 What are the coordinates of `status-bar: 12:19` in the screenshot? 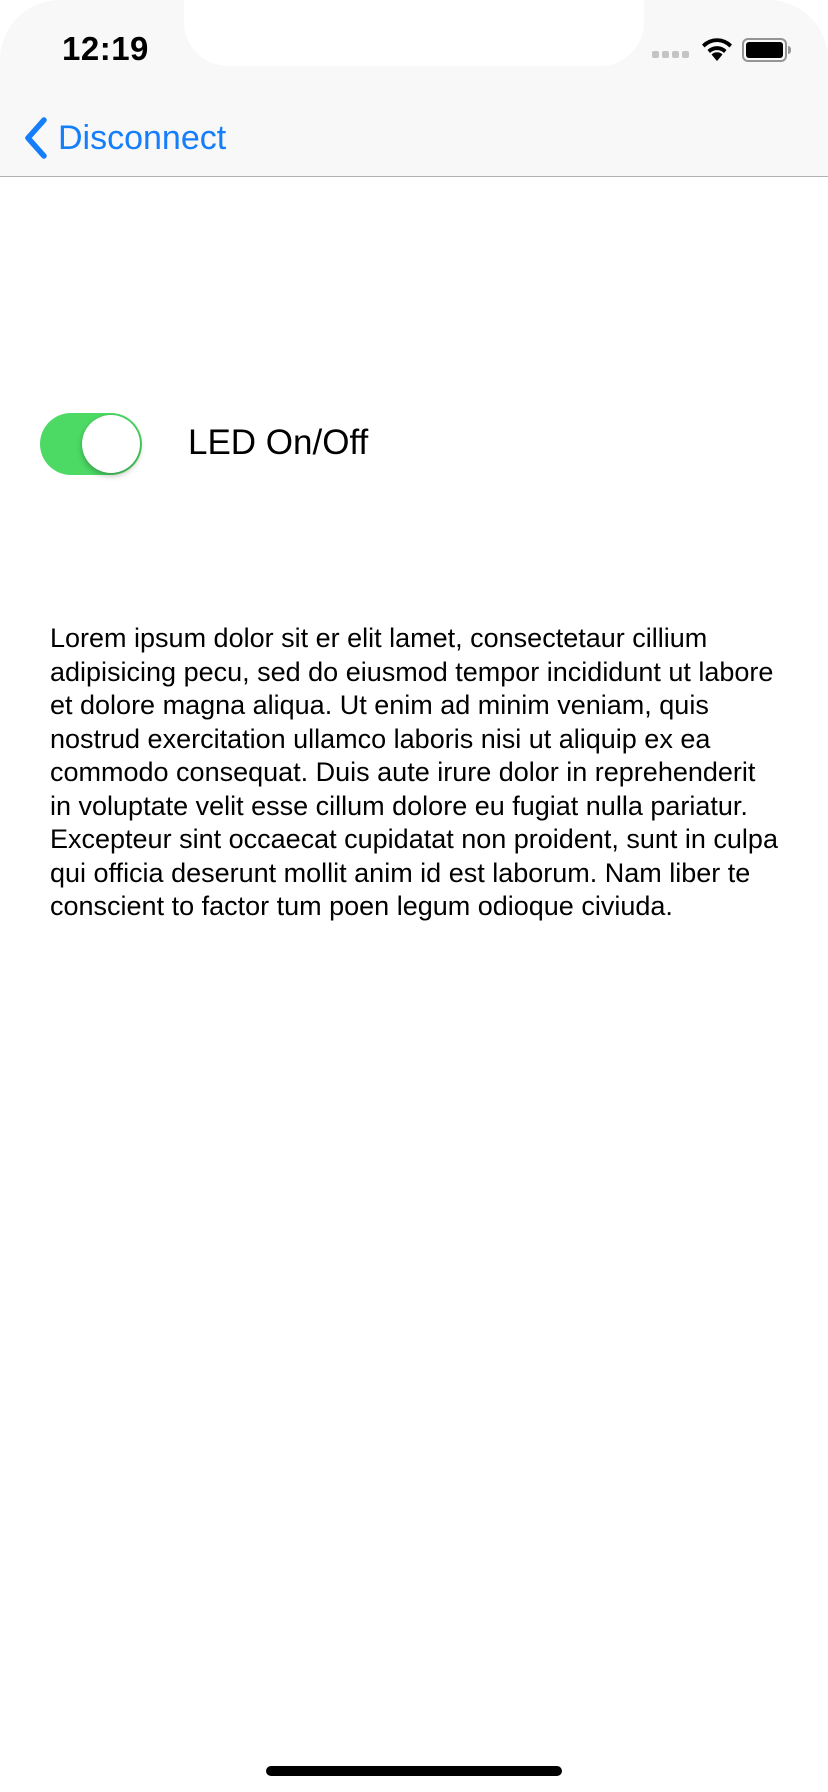 It's located at (414, 50).